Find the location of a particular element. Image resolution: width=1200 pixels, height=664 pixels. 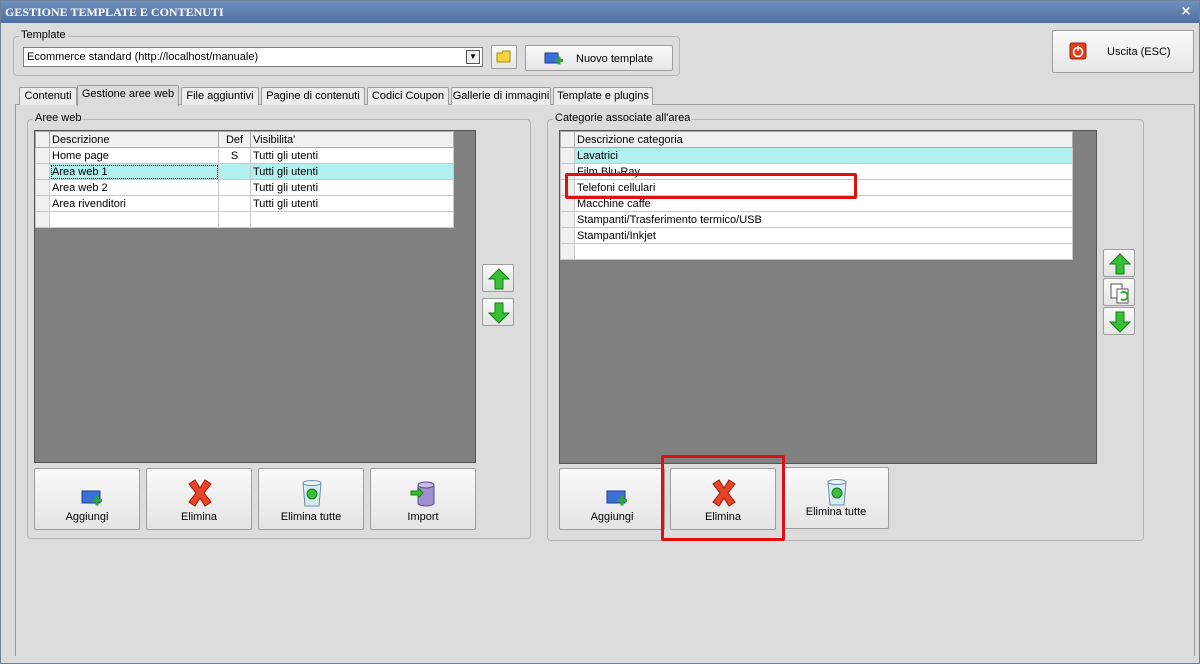

title-bar: GESTIONE TEMPLATE E CONTENUTI × is located at coordinates (600, 12).